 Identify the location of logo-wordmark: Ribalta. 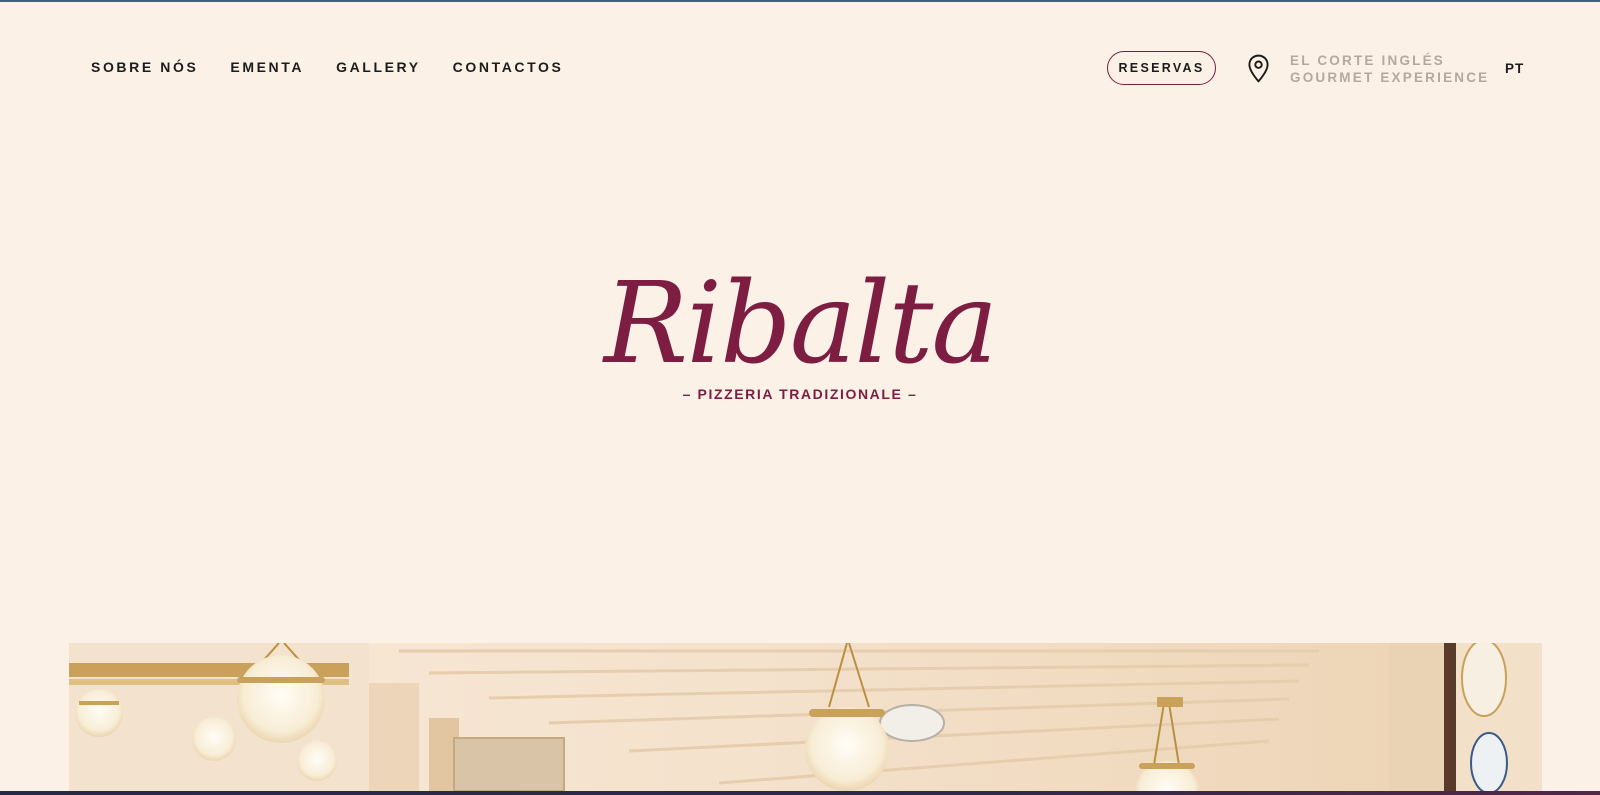
(799, 315).